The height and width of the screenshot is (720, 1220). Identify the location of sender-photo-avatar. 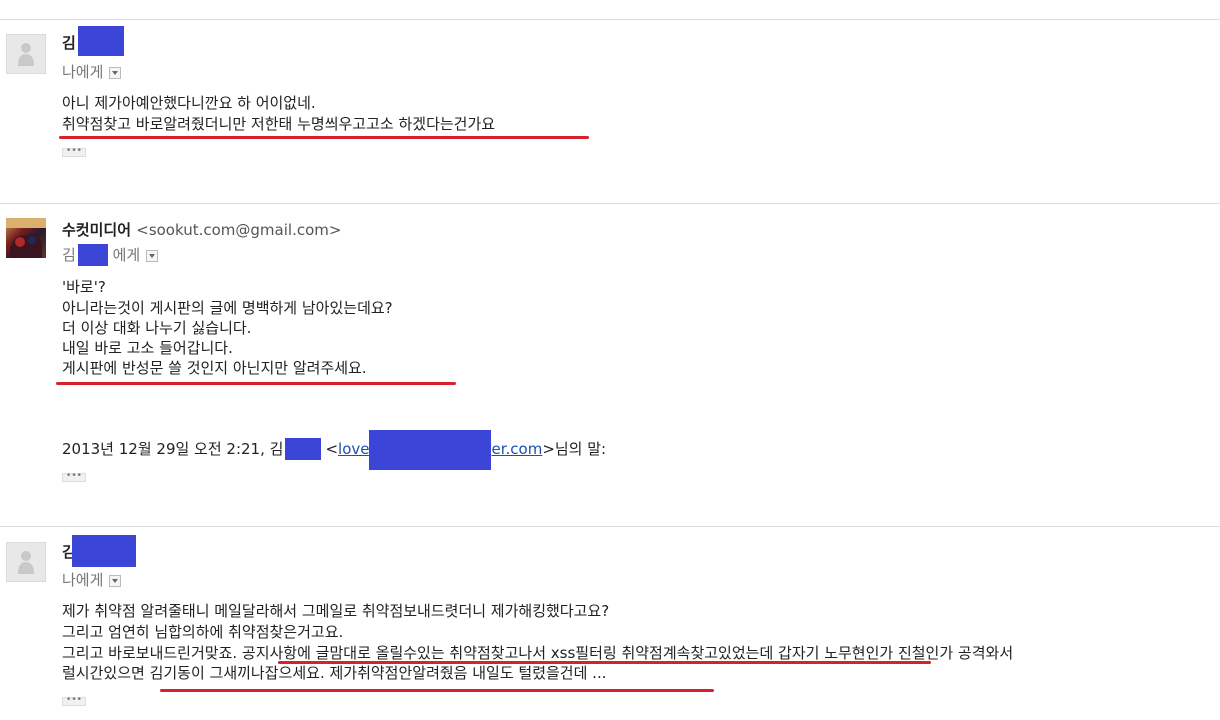
(26, 238).